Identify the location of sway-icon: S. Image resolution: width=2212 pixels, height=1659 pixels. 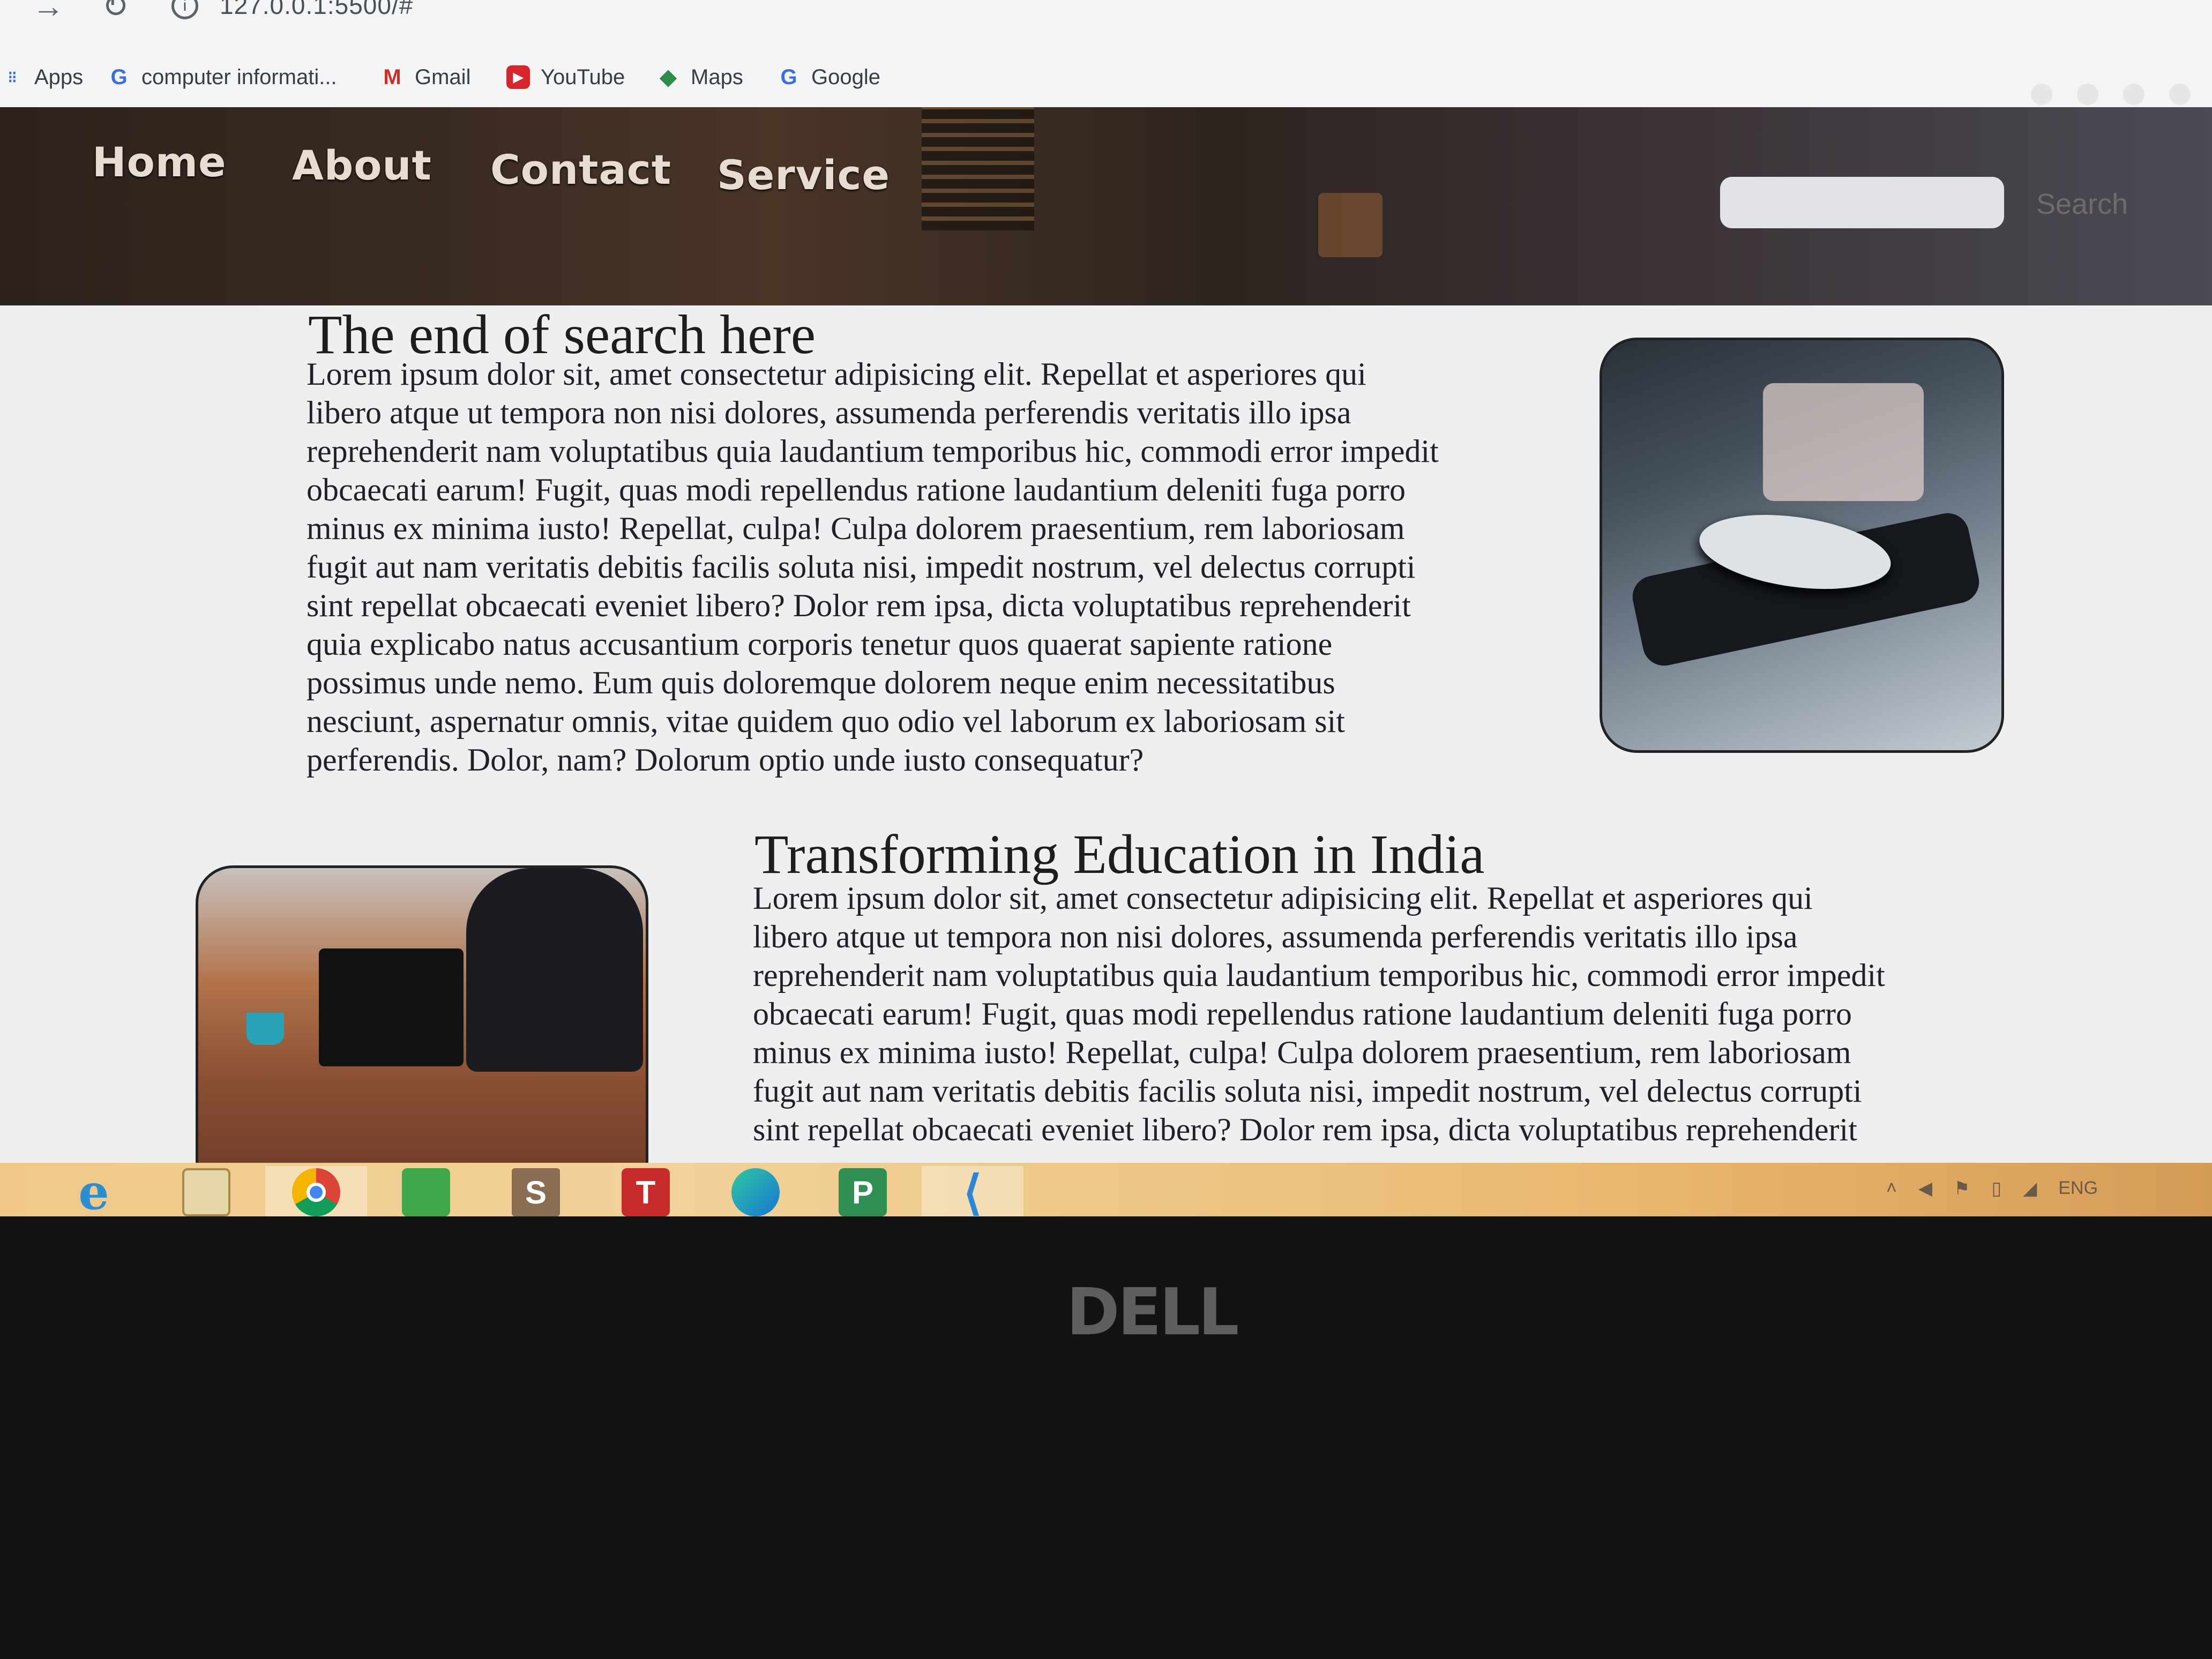
(536, 1192).